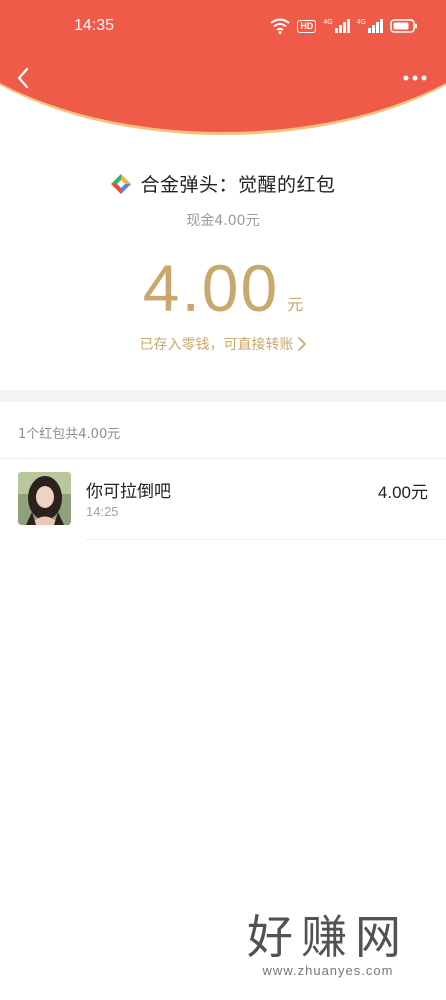 This screenshot has width=446, height=1000. Describe the element at coordinates (370, 26) in the screenshot. I see `signal-icon-2: 4G` at that location.